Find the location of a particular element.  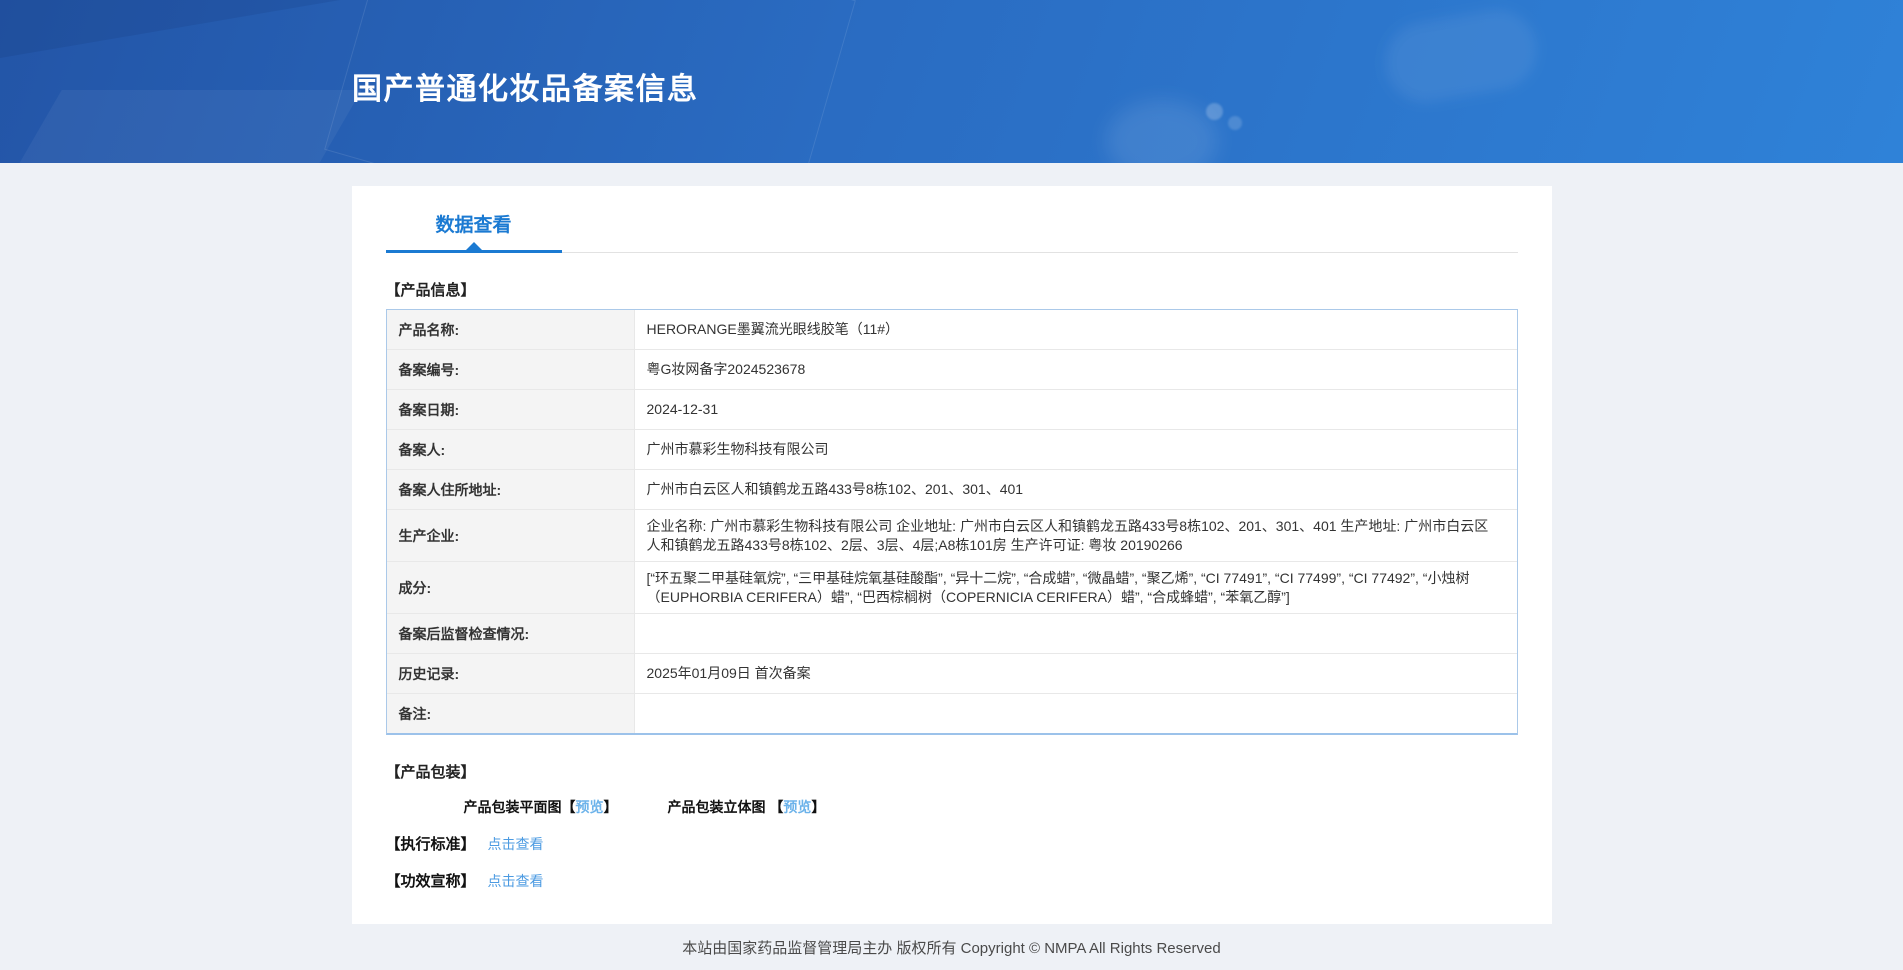

tab-bar: 数据查看 is located at coordinates (951, 231).